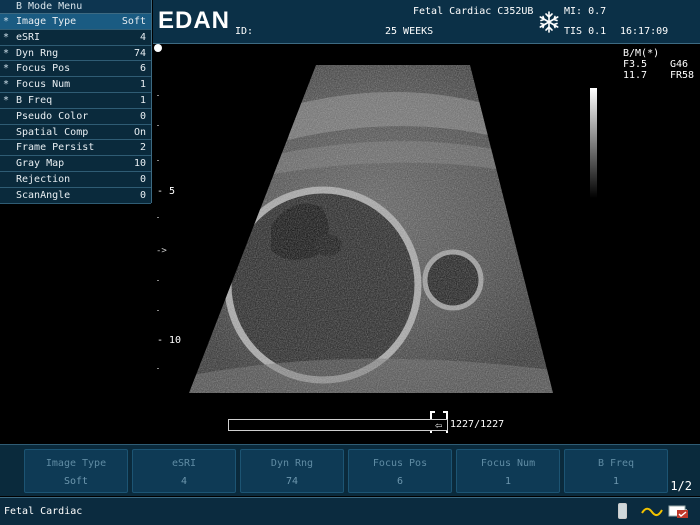  What do you see at coordinates (139, 132) in the screenshot?
I see `menu-item-value: On` at bounding box center [139, 132].